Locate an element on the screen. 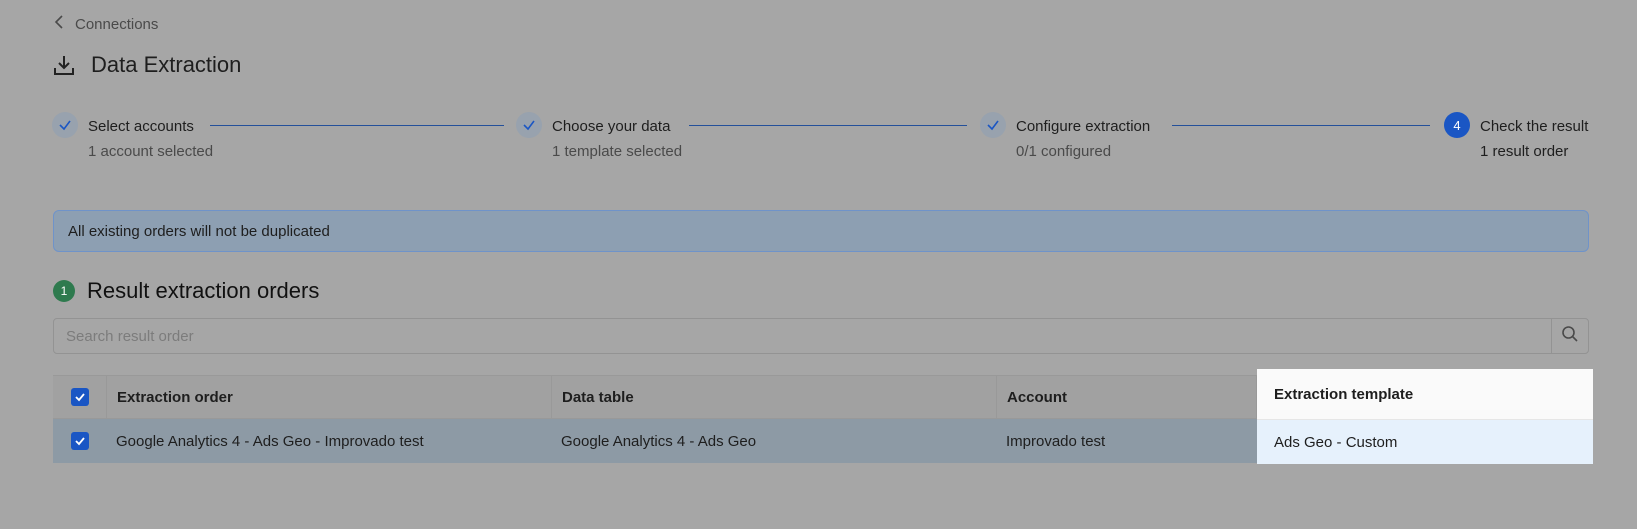 Image resolution: width=1637 pixels, height=529 pixels. step-label: Choose your data is located at coordinates (611, 126).